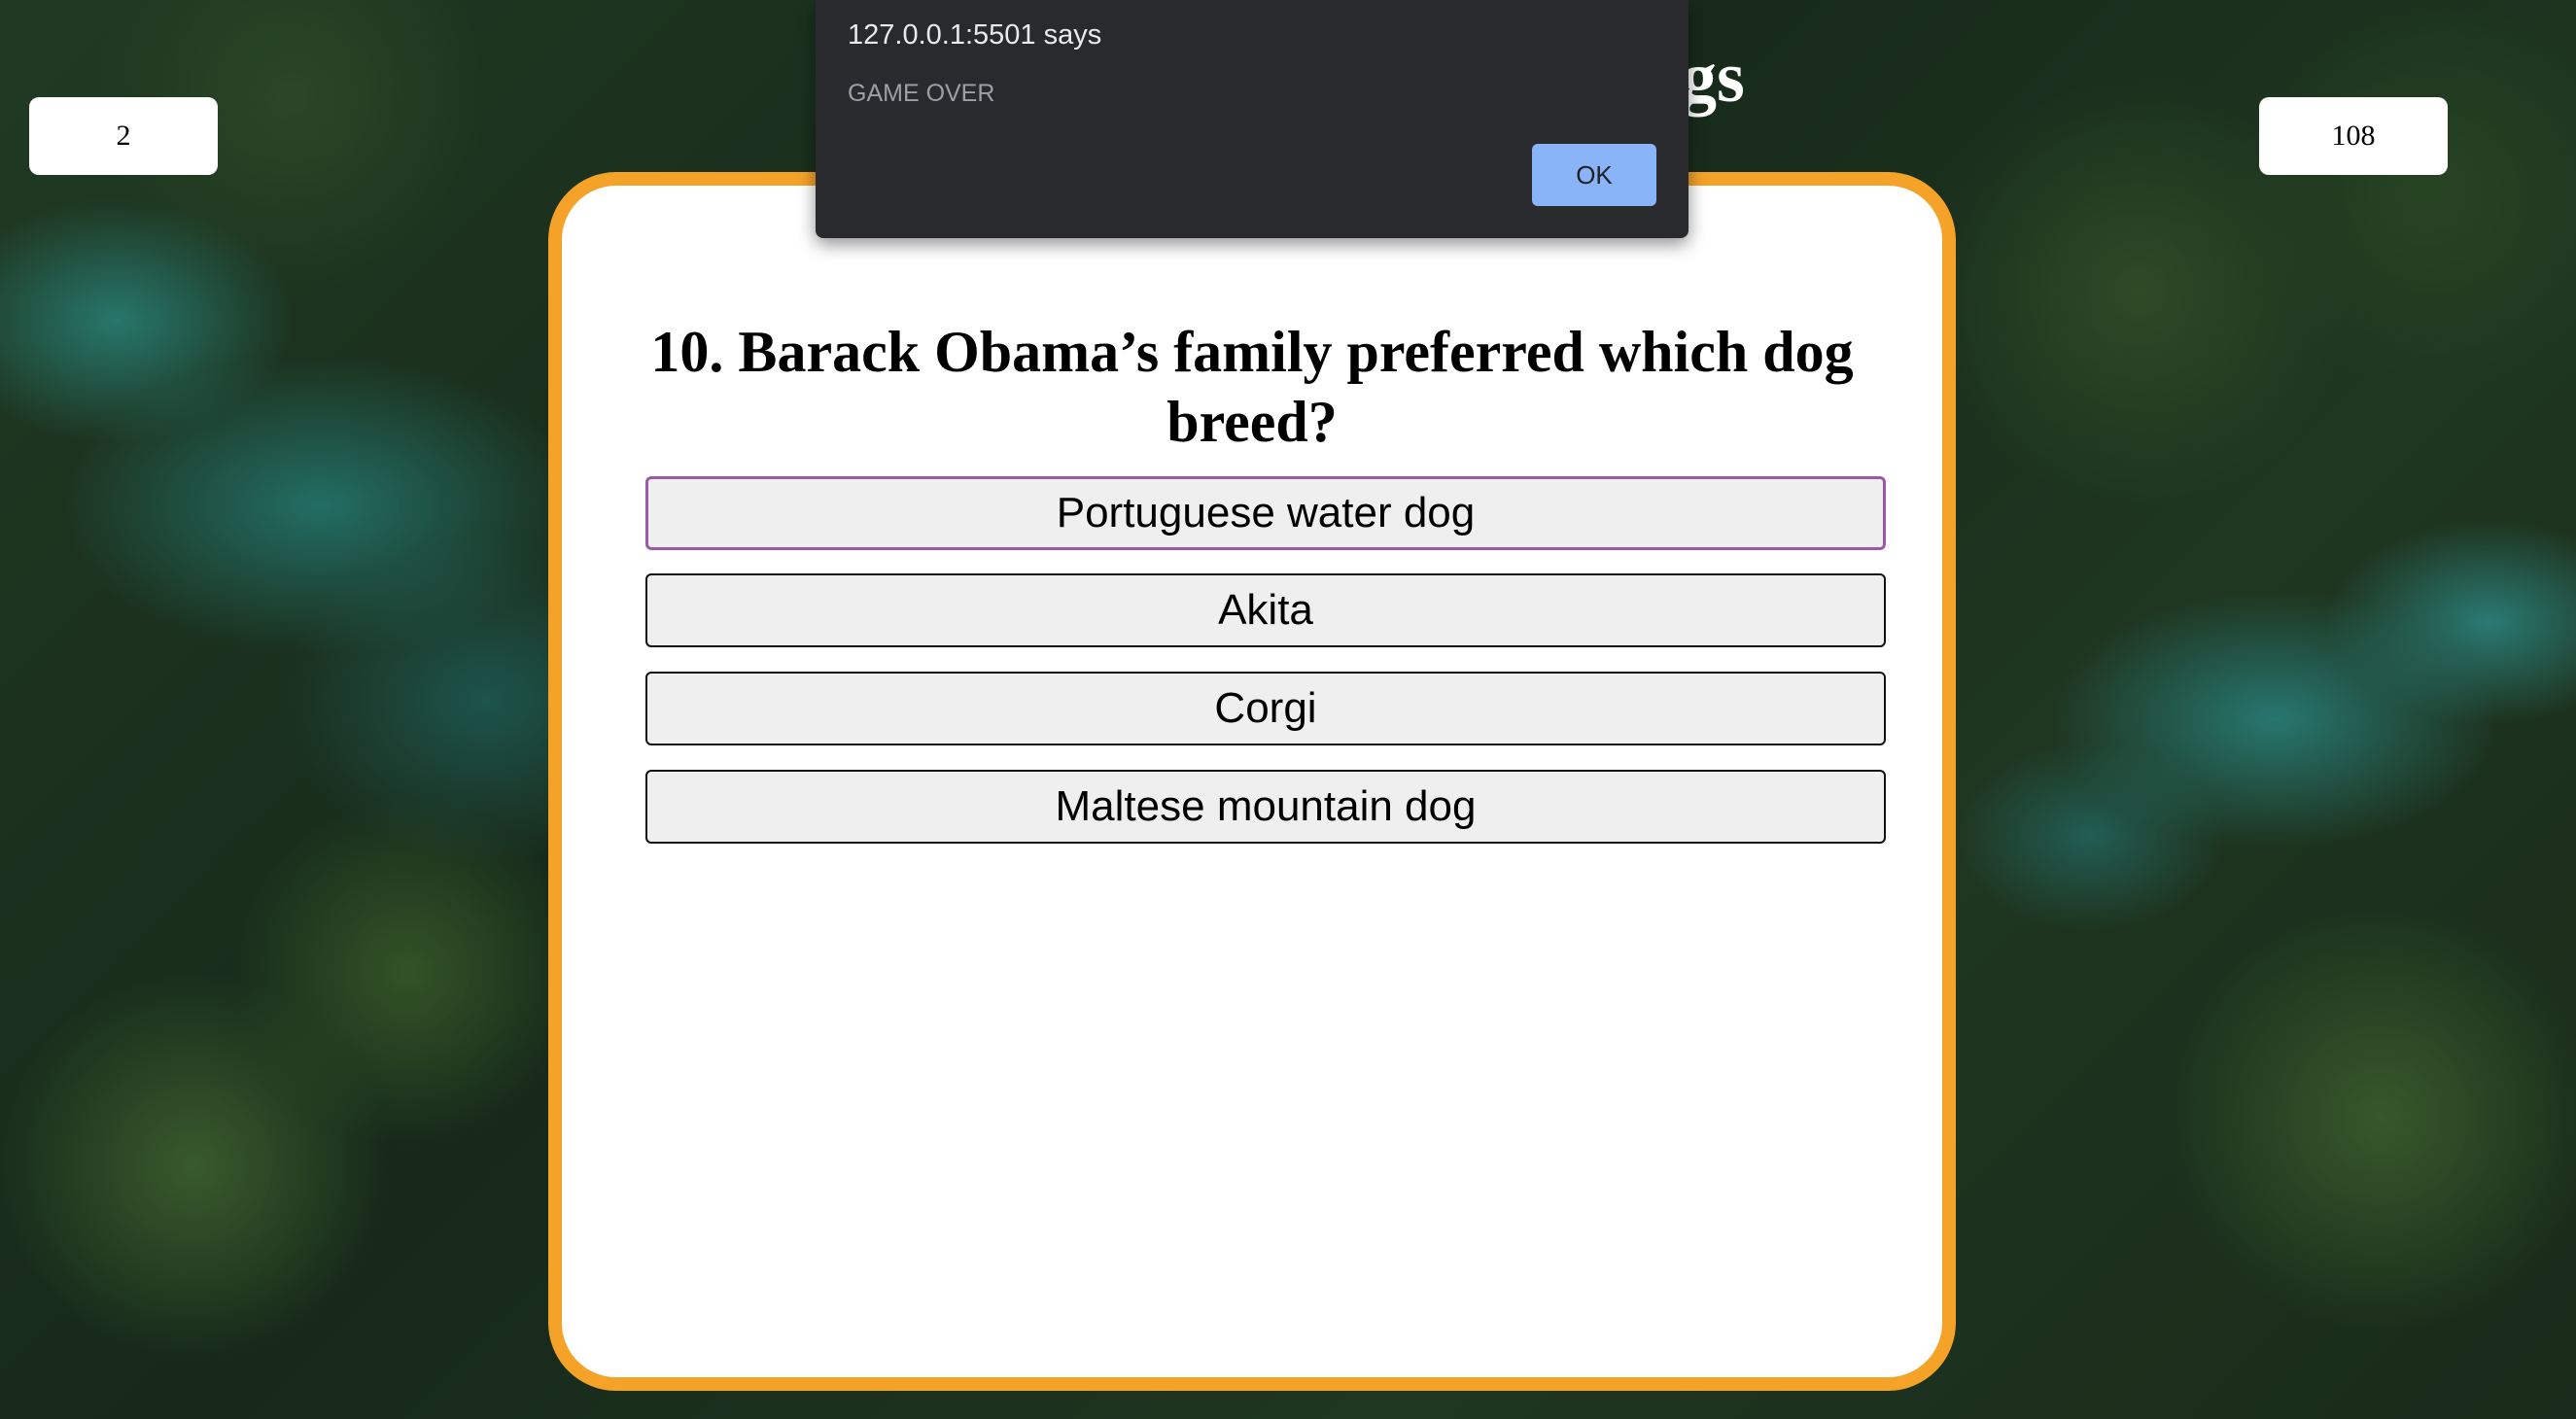 This screenshot has height=1419, width=2576. I want to click on timer-display: 108, so click(2354, 136).